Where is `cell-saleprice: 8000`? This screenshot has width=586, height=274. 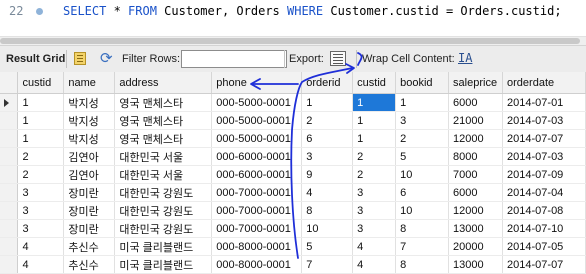
cell-saleprice: 8000 is located at coordinates (476, 156).